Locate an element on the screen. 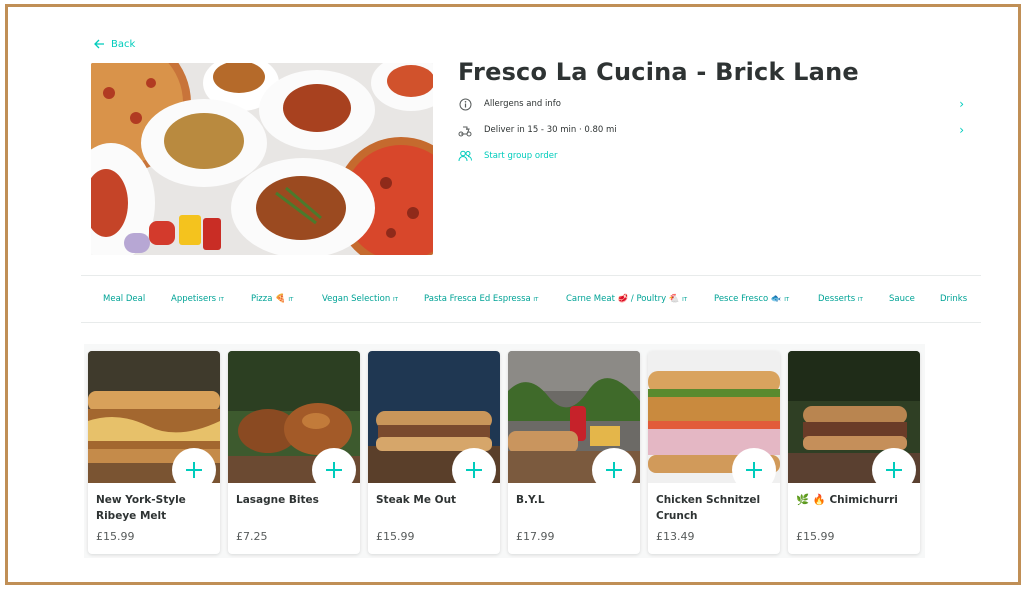  menu-item-name: 🌿 🔥 Chimichurri is located at coordinates (847, 500).